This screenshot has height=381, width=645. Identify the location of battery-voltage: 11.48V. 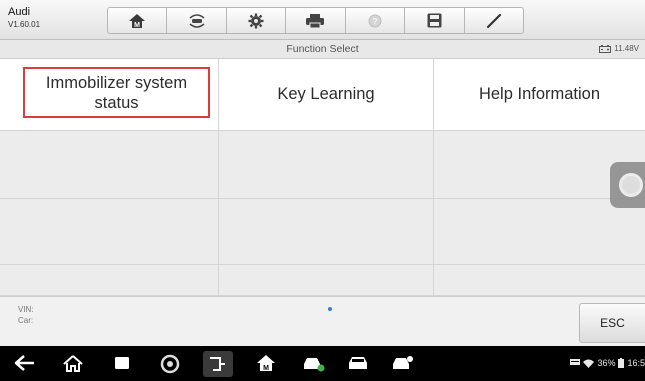
(626, 48).